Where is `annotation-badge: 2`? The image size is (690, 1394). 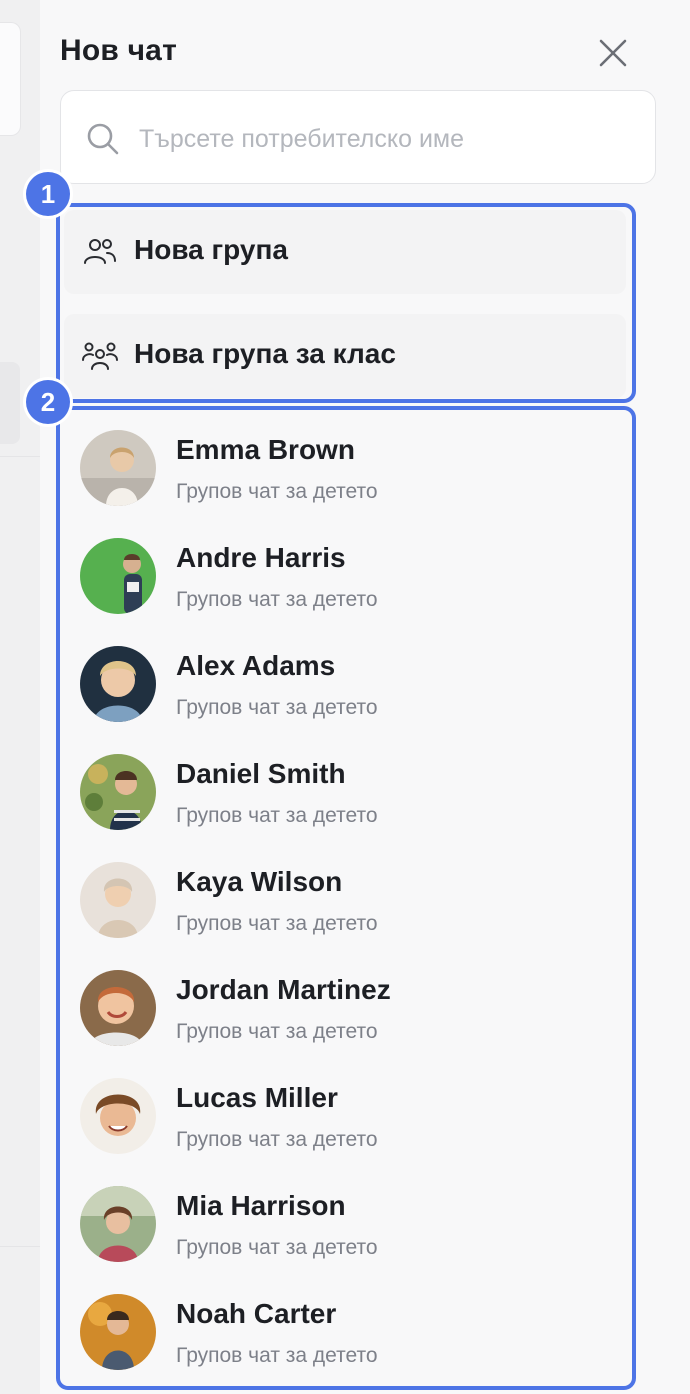 annotation-badge: 2 is located at coordinates (48, 402).